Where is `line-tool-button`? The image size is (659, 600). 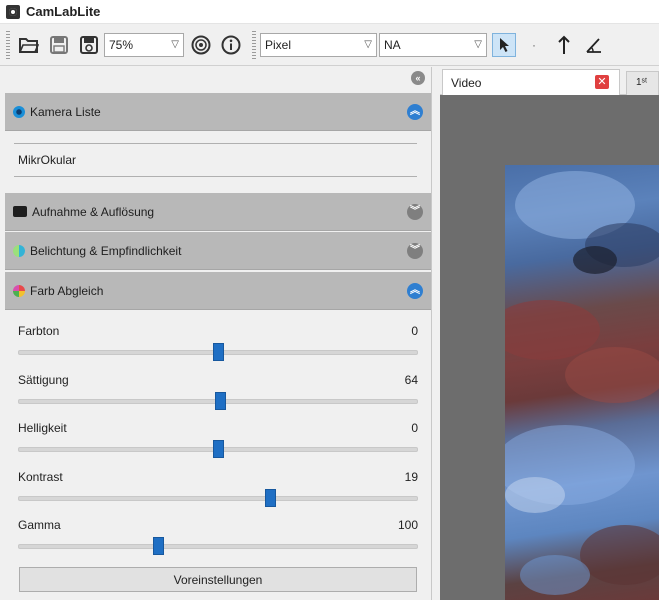 line-tool-button is located at coordinates (564, 45).